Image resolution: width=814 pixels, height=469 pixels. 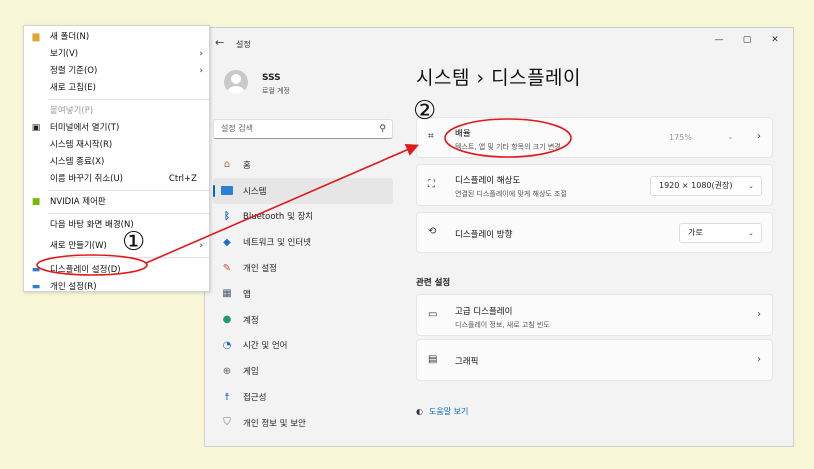 I want to click on sidebar-item-label: 홈, so click(x=247, y=165).